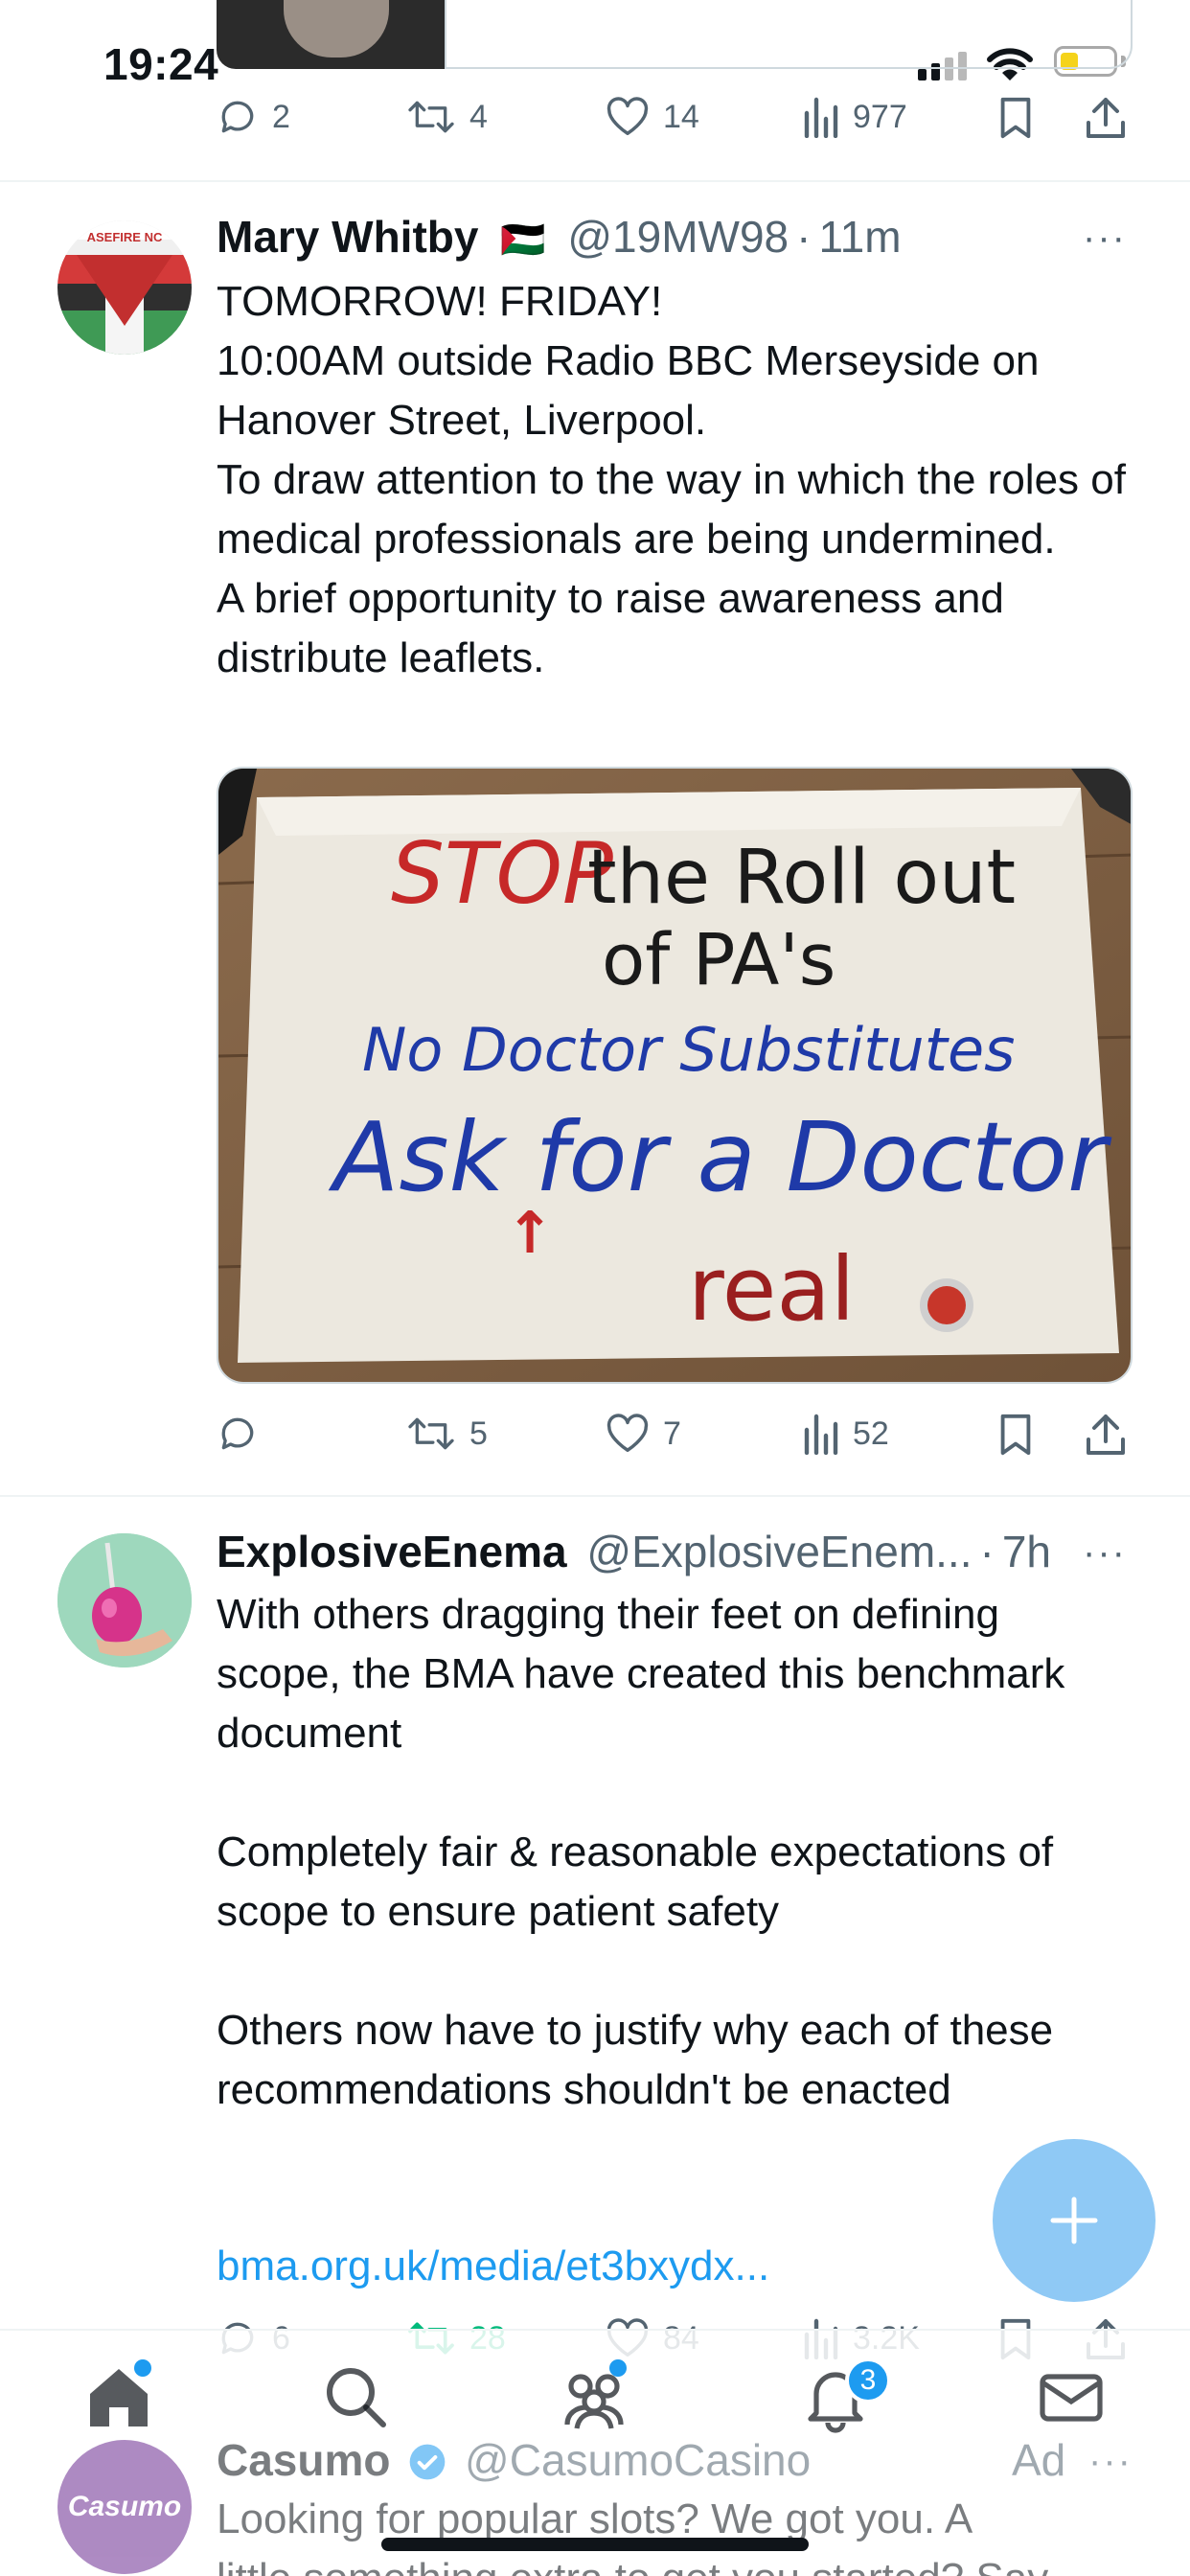  Describe the element at coordinates (672, 1433) in the screenshot. I see `like-count: 7` at that location.